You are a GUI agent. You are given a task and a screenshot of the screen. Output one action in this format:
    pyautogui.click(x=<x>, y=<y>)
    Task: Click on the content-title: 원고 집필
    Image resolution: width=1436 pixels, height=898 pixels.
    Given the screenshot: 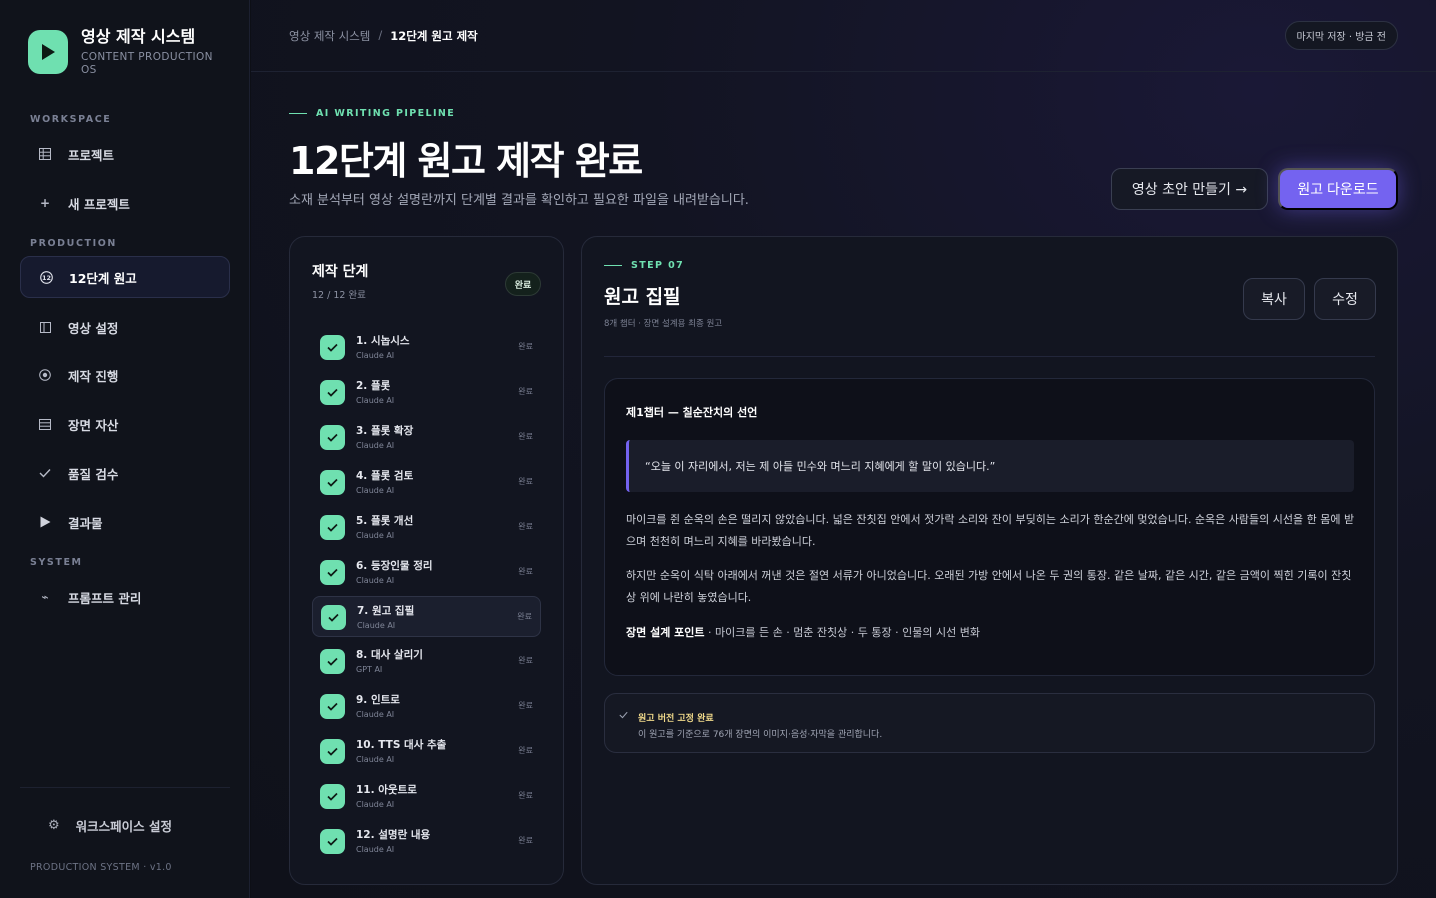 What is the action you would take?
    pyautogui.click(x=642, y=297)
    